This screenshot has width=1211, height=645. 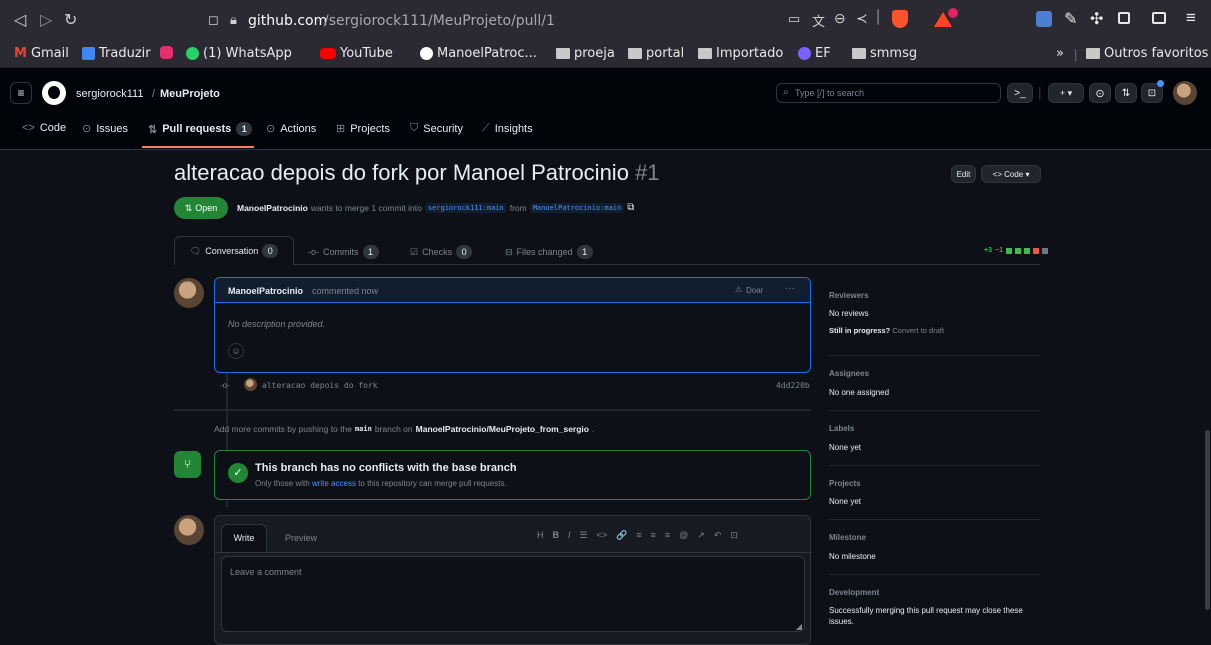 What do you see at coordinates (109, 94) in the screenshot?
I see `repo-owner-link: sergiorock111` at bounding box center [109, 94].